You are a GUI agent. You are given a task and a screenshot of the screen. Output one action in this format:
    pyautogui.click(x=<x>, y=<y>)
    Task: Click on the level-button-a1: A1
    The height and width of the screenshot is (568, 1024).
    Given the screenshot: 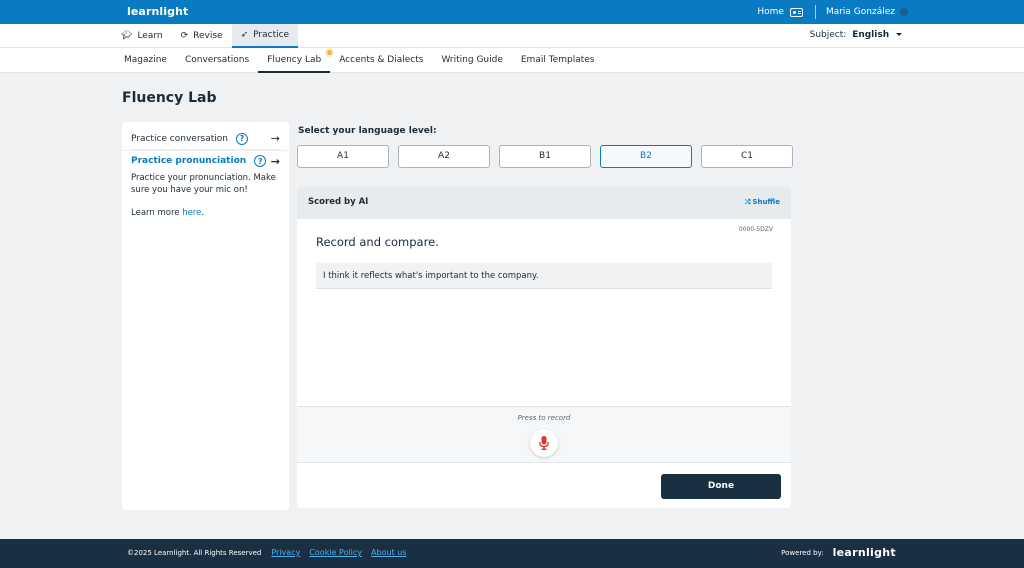 What is the action you would take?
    pyautogui.click(x=343, y=156)
    